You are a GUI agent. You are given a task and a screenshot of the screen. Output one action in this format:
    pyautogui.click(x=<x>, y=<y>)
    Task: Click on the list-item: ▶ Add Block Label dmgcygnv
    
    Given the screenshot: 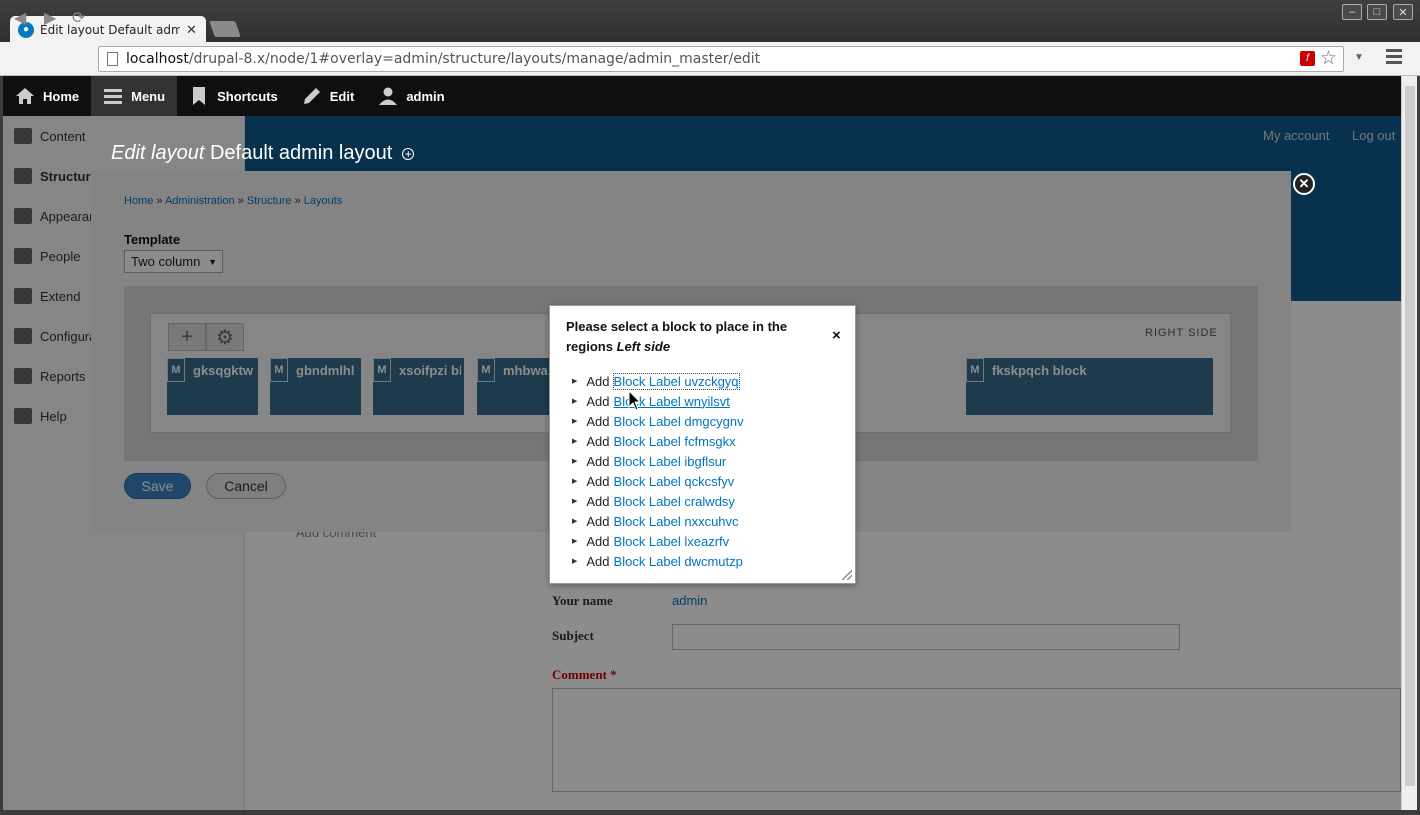 What is the action you would take?
    pyautogui.click(x=658, y=421)
    